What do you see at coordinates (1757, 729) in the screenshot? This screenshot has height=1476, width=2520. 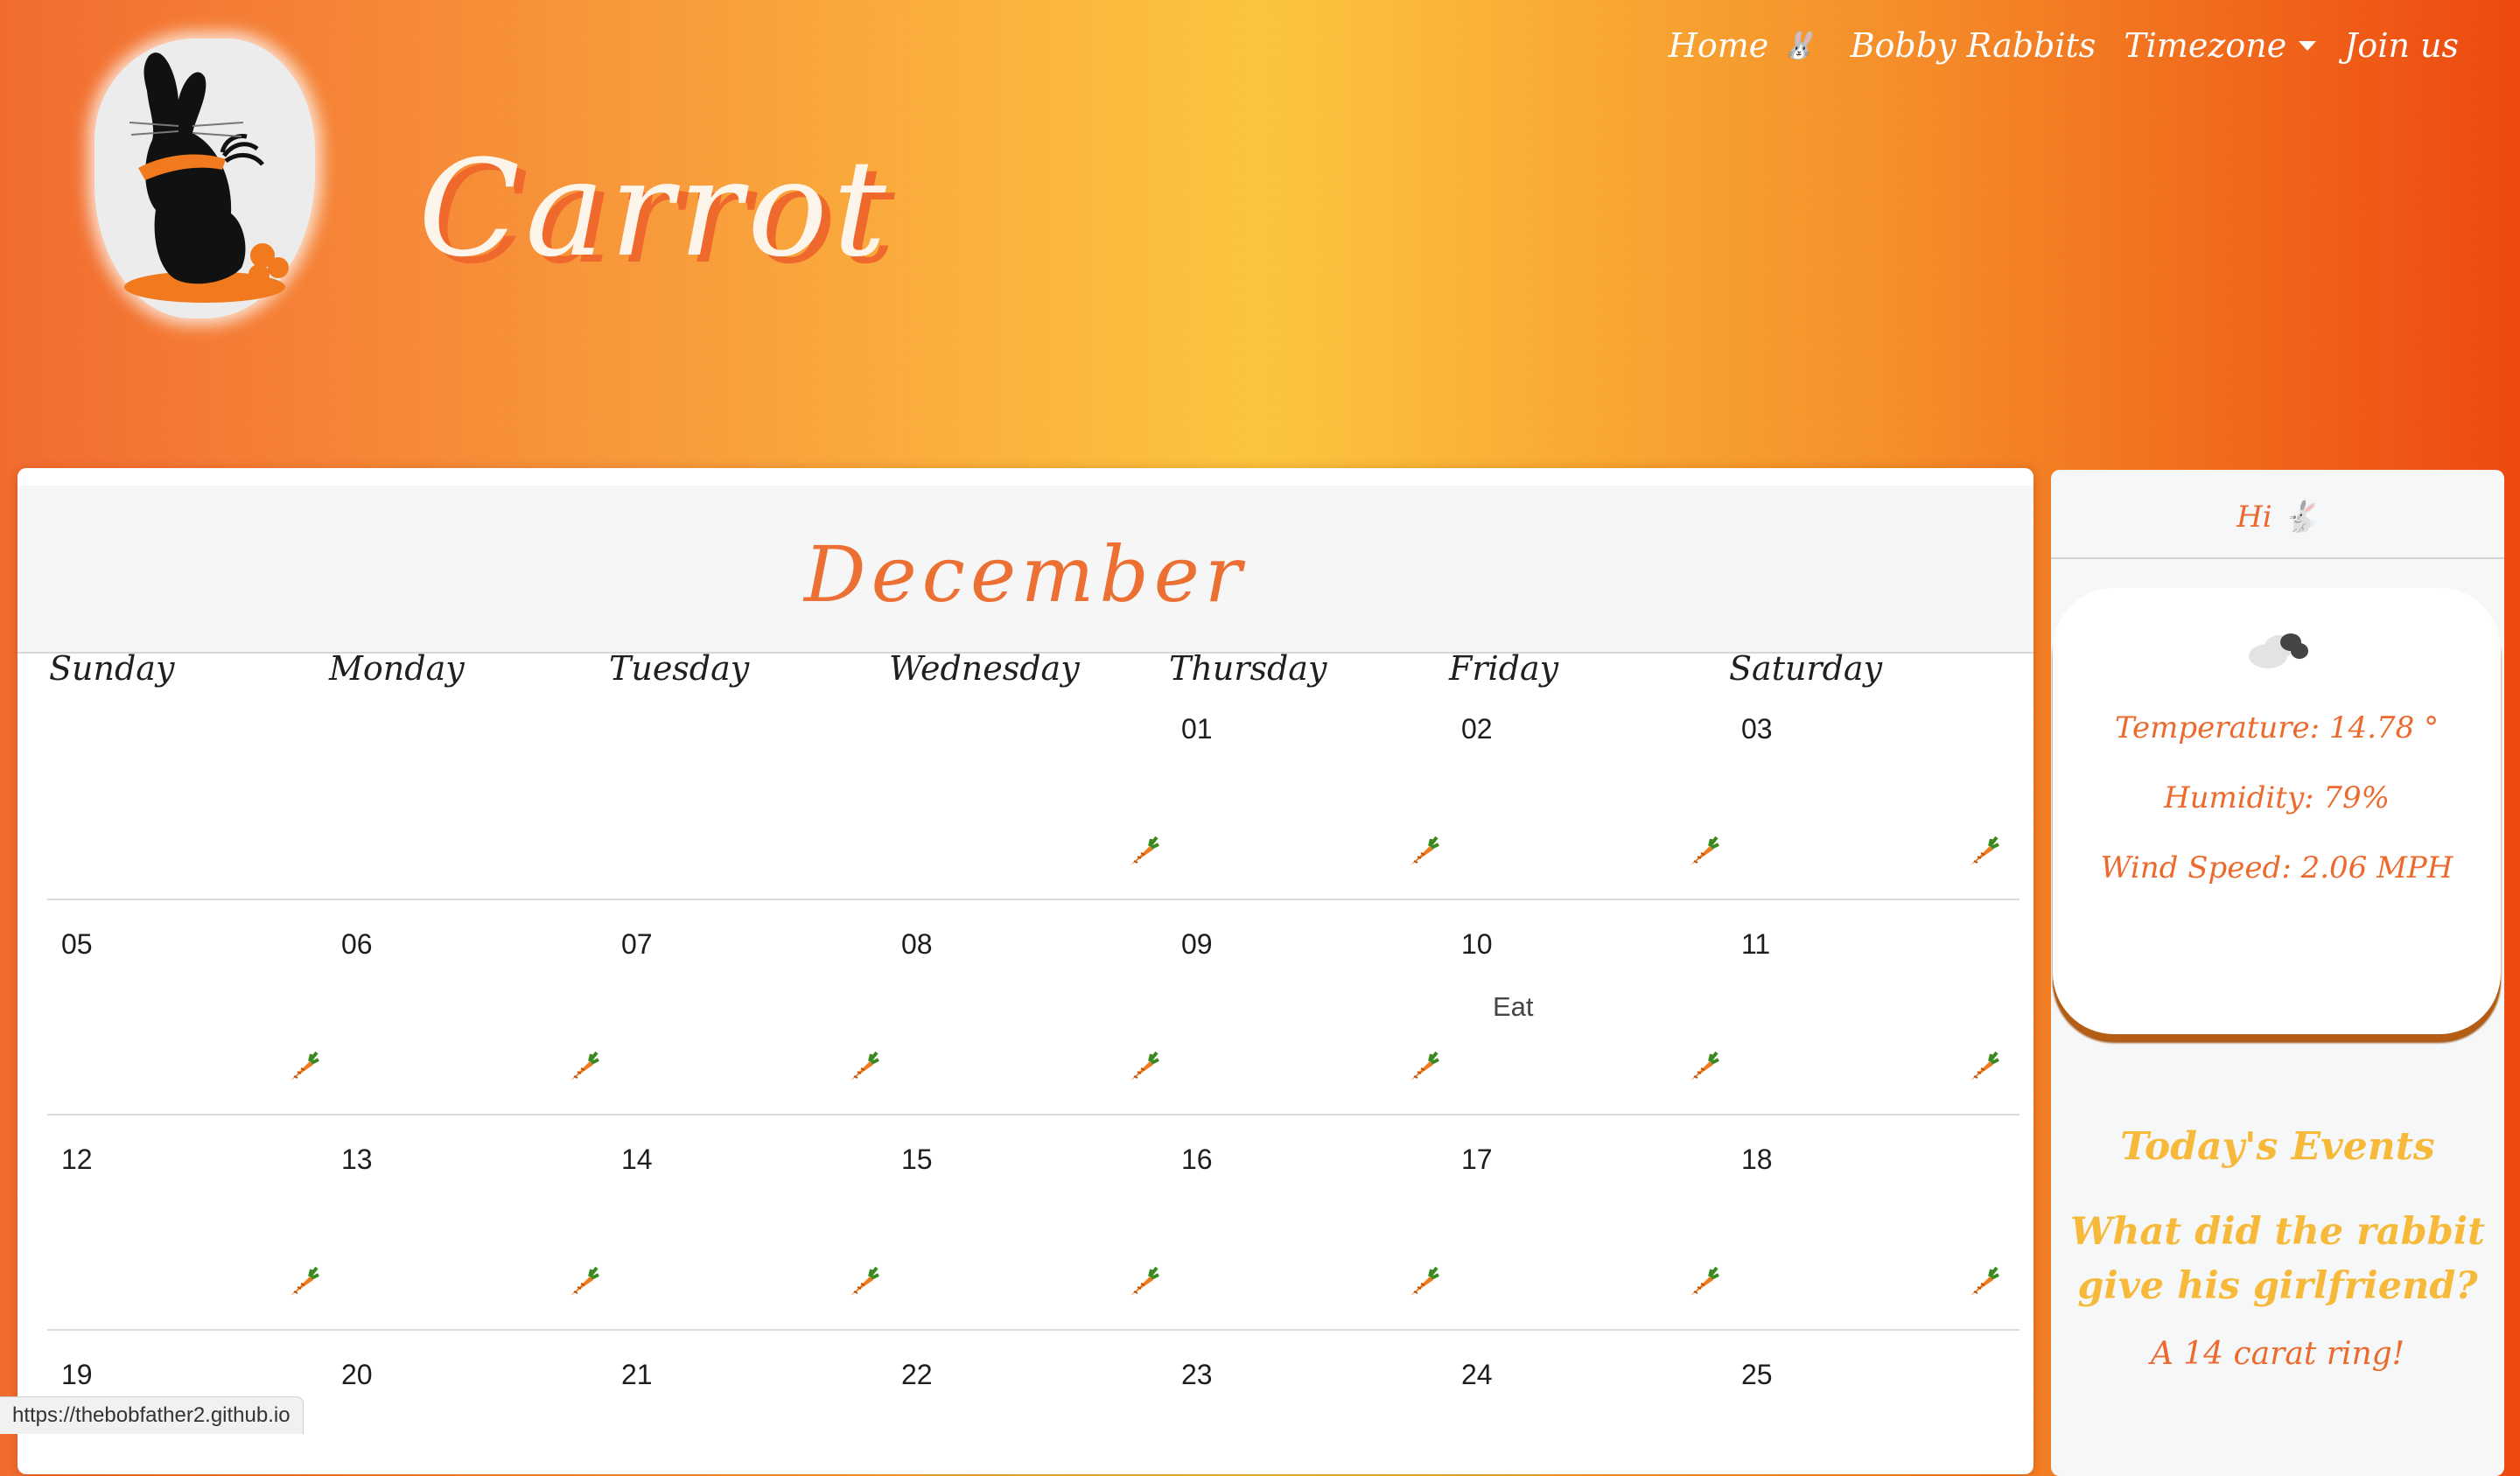 I see `day-number: 03` at bounding box center [1757, 729].